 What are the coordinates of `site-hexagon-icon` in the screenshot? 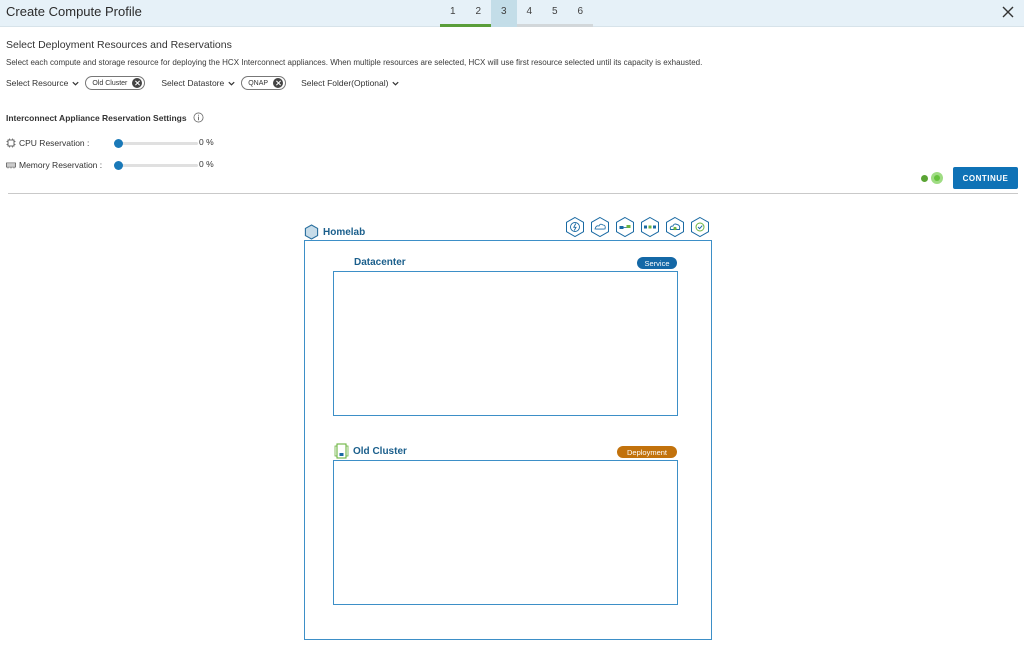 It's located at (311, 232).